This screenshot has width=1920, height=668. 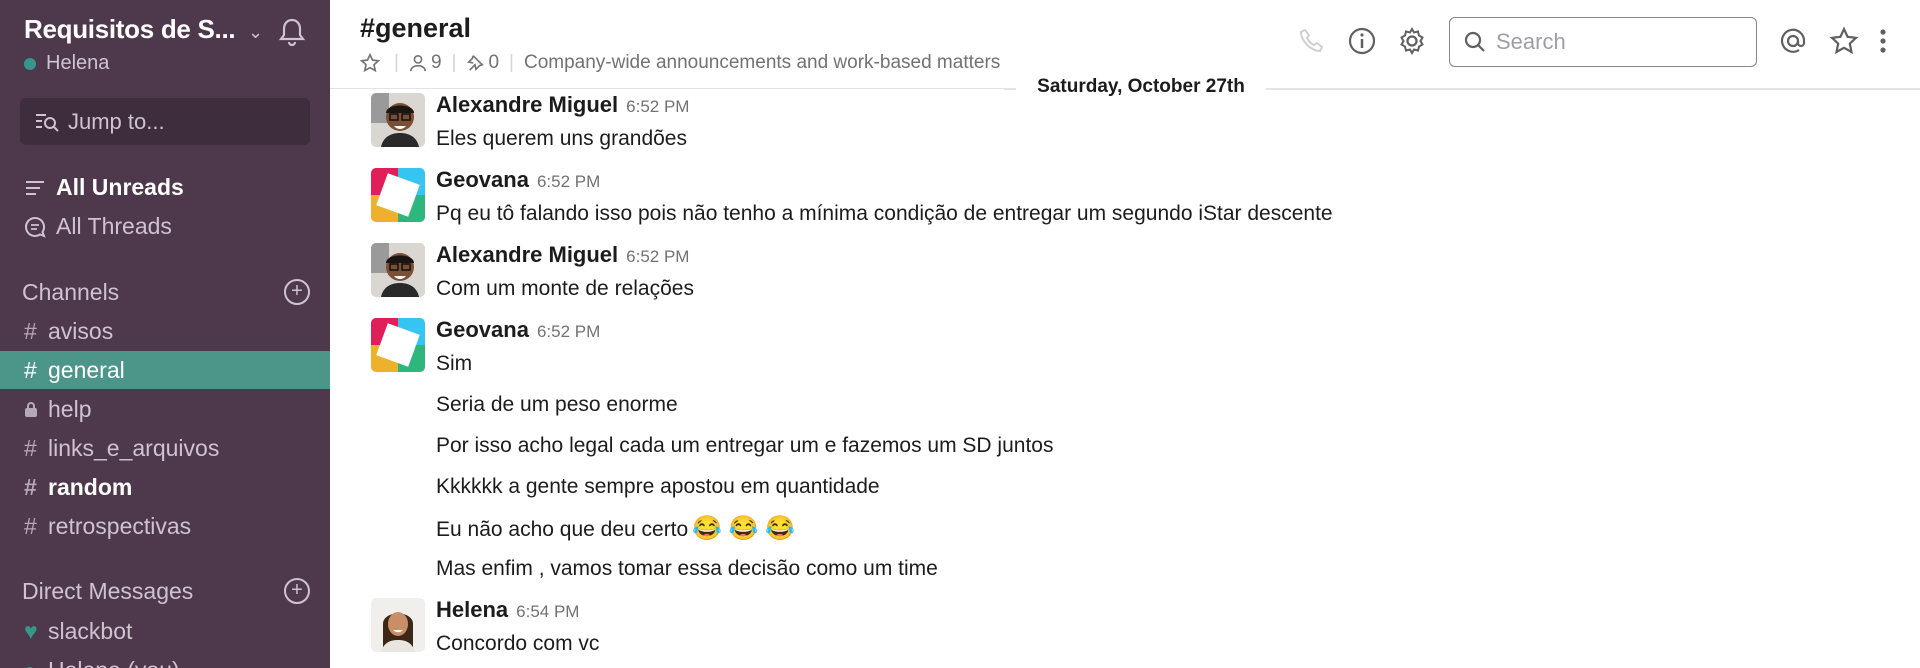 I want to click on dm-section-title: Direct Messages, so click(x=107, y=591).